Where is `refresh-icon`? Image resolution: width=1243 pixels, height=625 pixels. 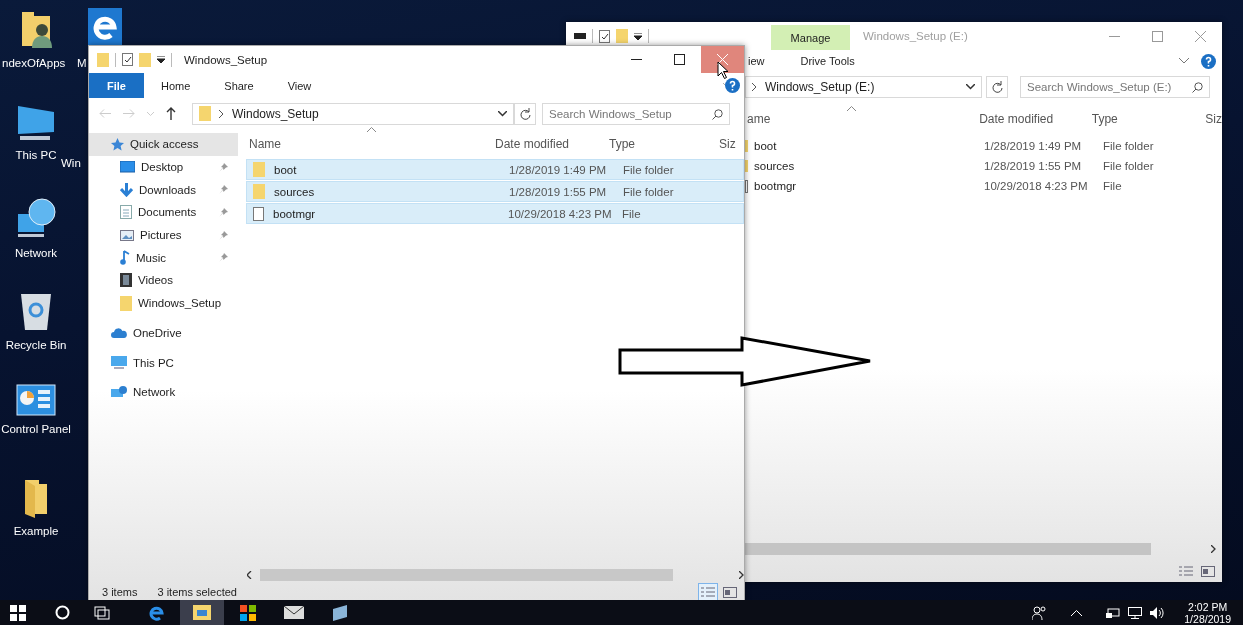 refresh-icon is located at coordinates (997, 87).